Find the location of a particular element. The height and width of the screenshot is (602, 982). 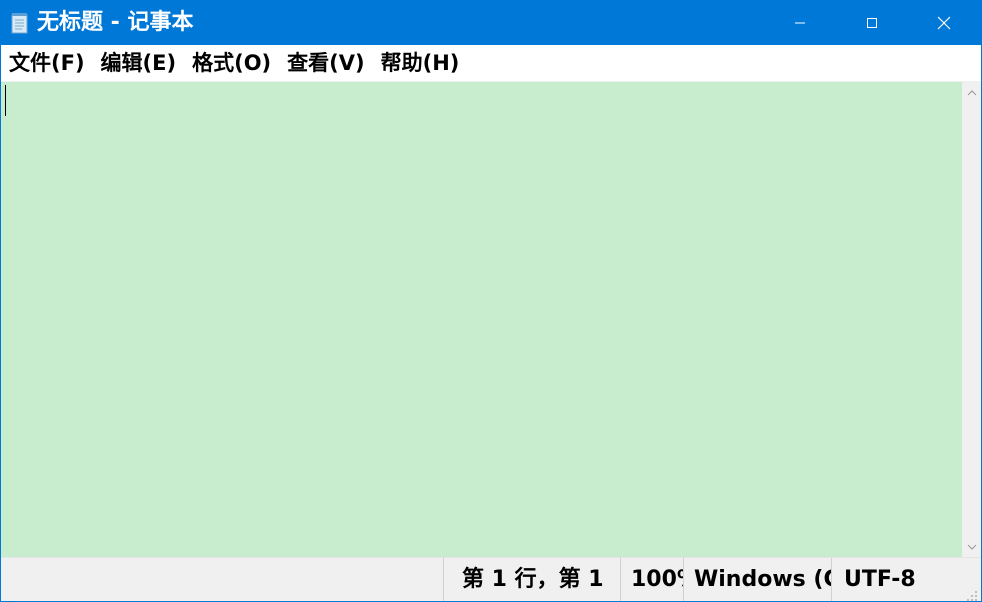

menu-edit: 编辑(E) is located at coordinates (139, 63).